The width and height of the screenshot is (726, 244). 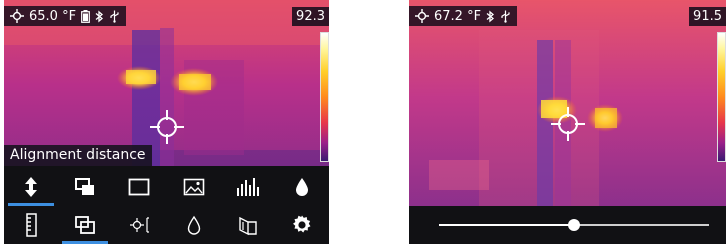 I want to click on spot-temperature: 67.2 °F, so click(x=458, y=16).